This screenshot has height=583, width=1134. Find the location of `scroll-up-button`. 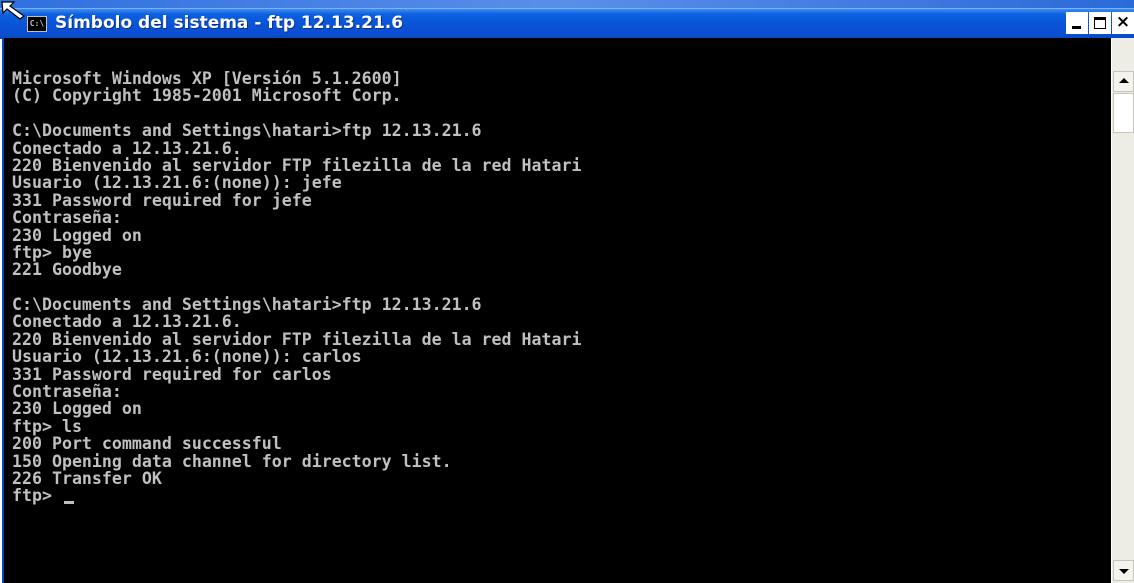

scroll-up-button is located at coordinates (1123, 81).